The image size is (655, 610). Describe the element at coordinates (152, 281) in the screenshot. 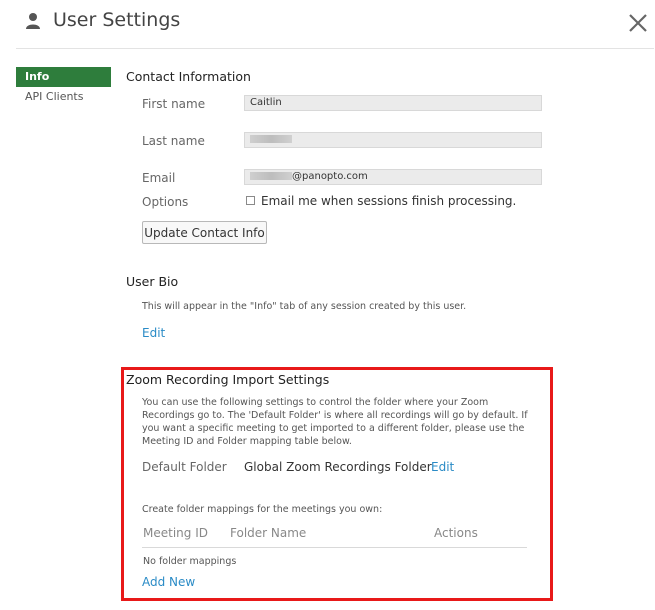

I see `bio-section-title: User Bio` at that location.